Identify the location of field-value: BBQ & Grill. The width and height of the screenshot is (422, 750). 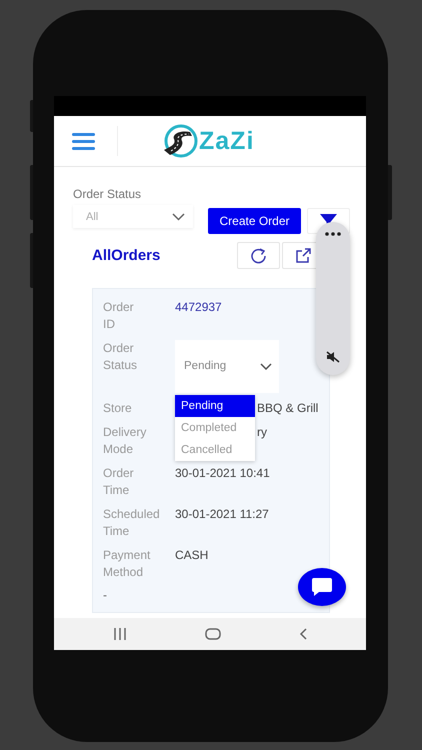
(287, 408).